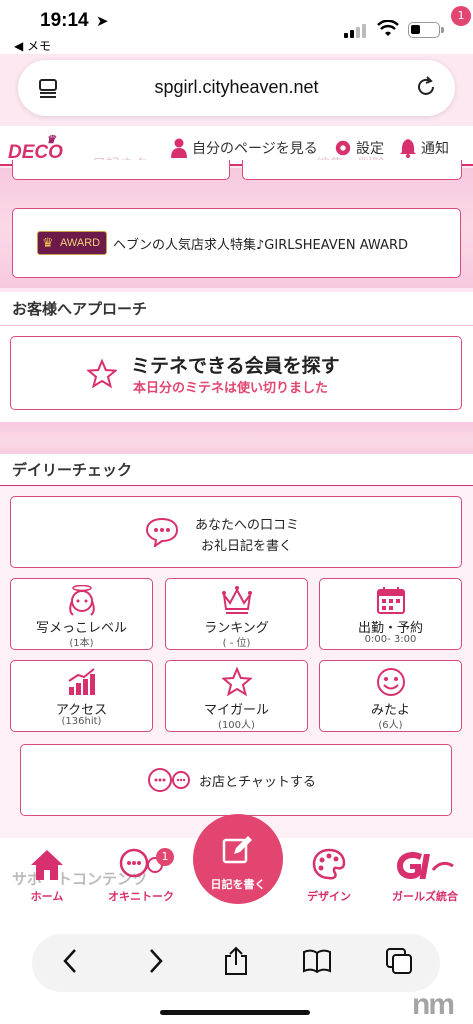 This screenshot has width=473, height=1024. What do you see at coordinates (235, 1012) in the screenshot?
I see `home-indicator` at bounding box center [235, 1012].